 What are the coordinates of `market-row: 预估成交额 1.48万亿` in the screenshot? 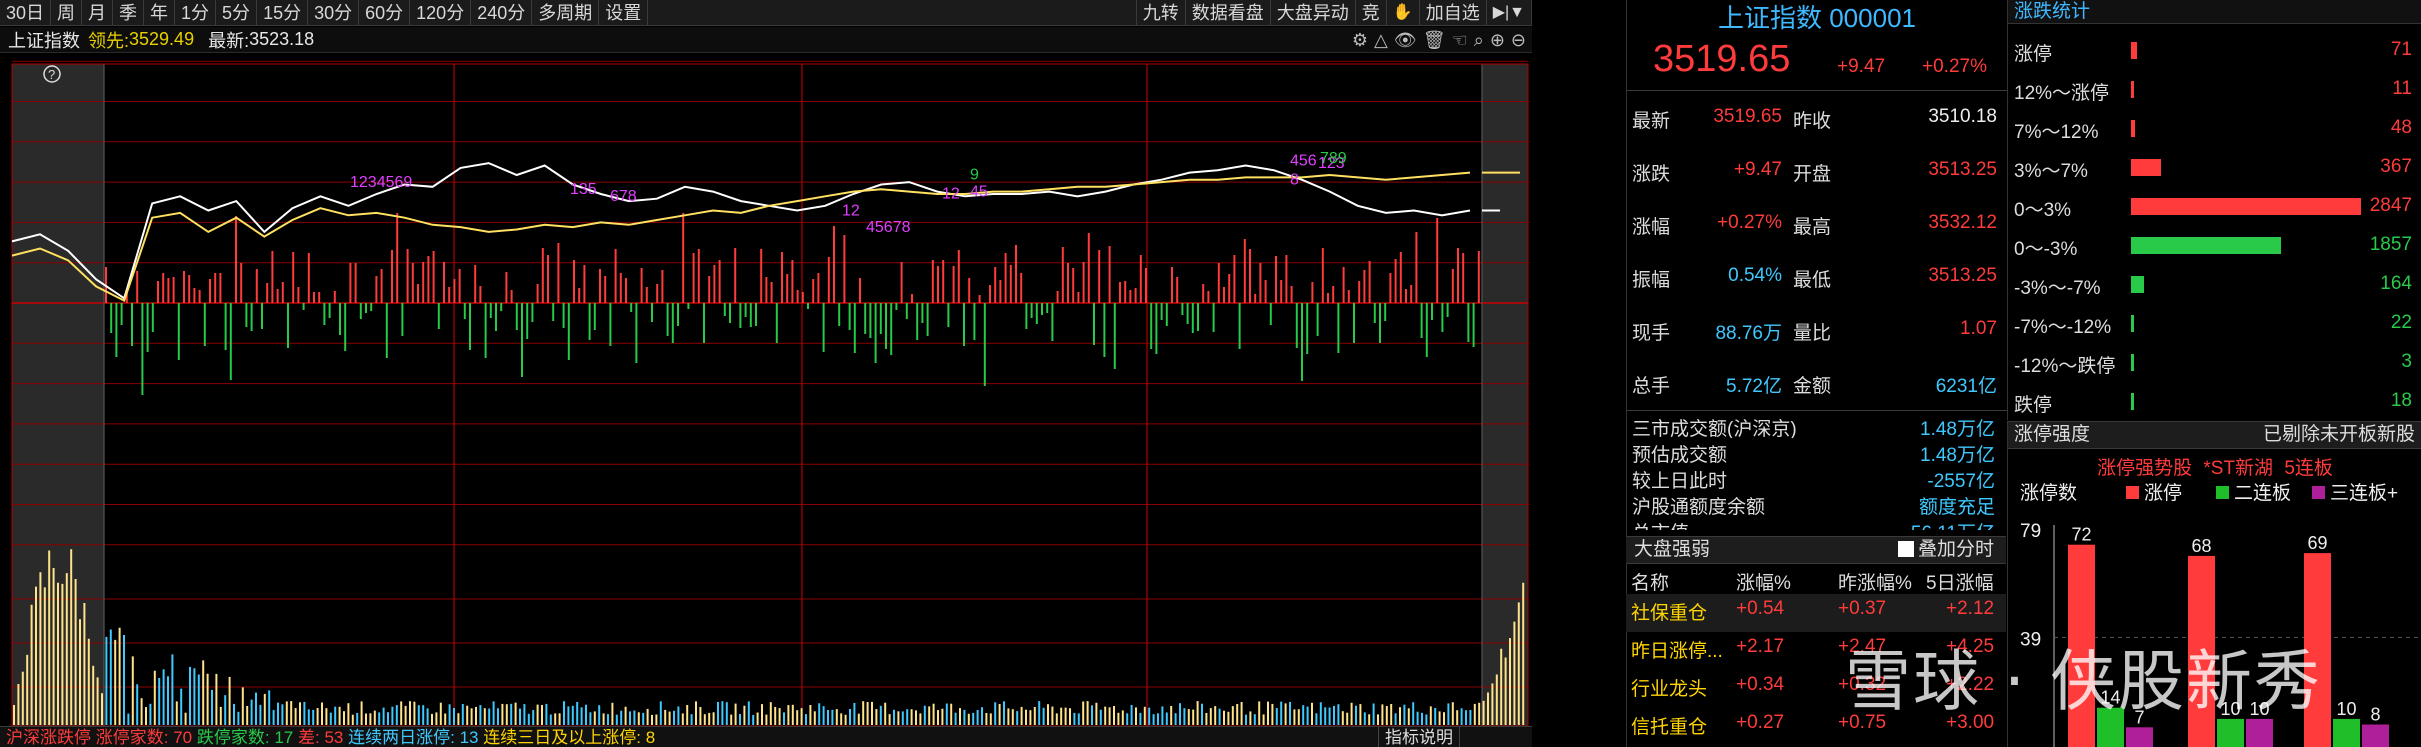 It's located at (1817, 451).